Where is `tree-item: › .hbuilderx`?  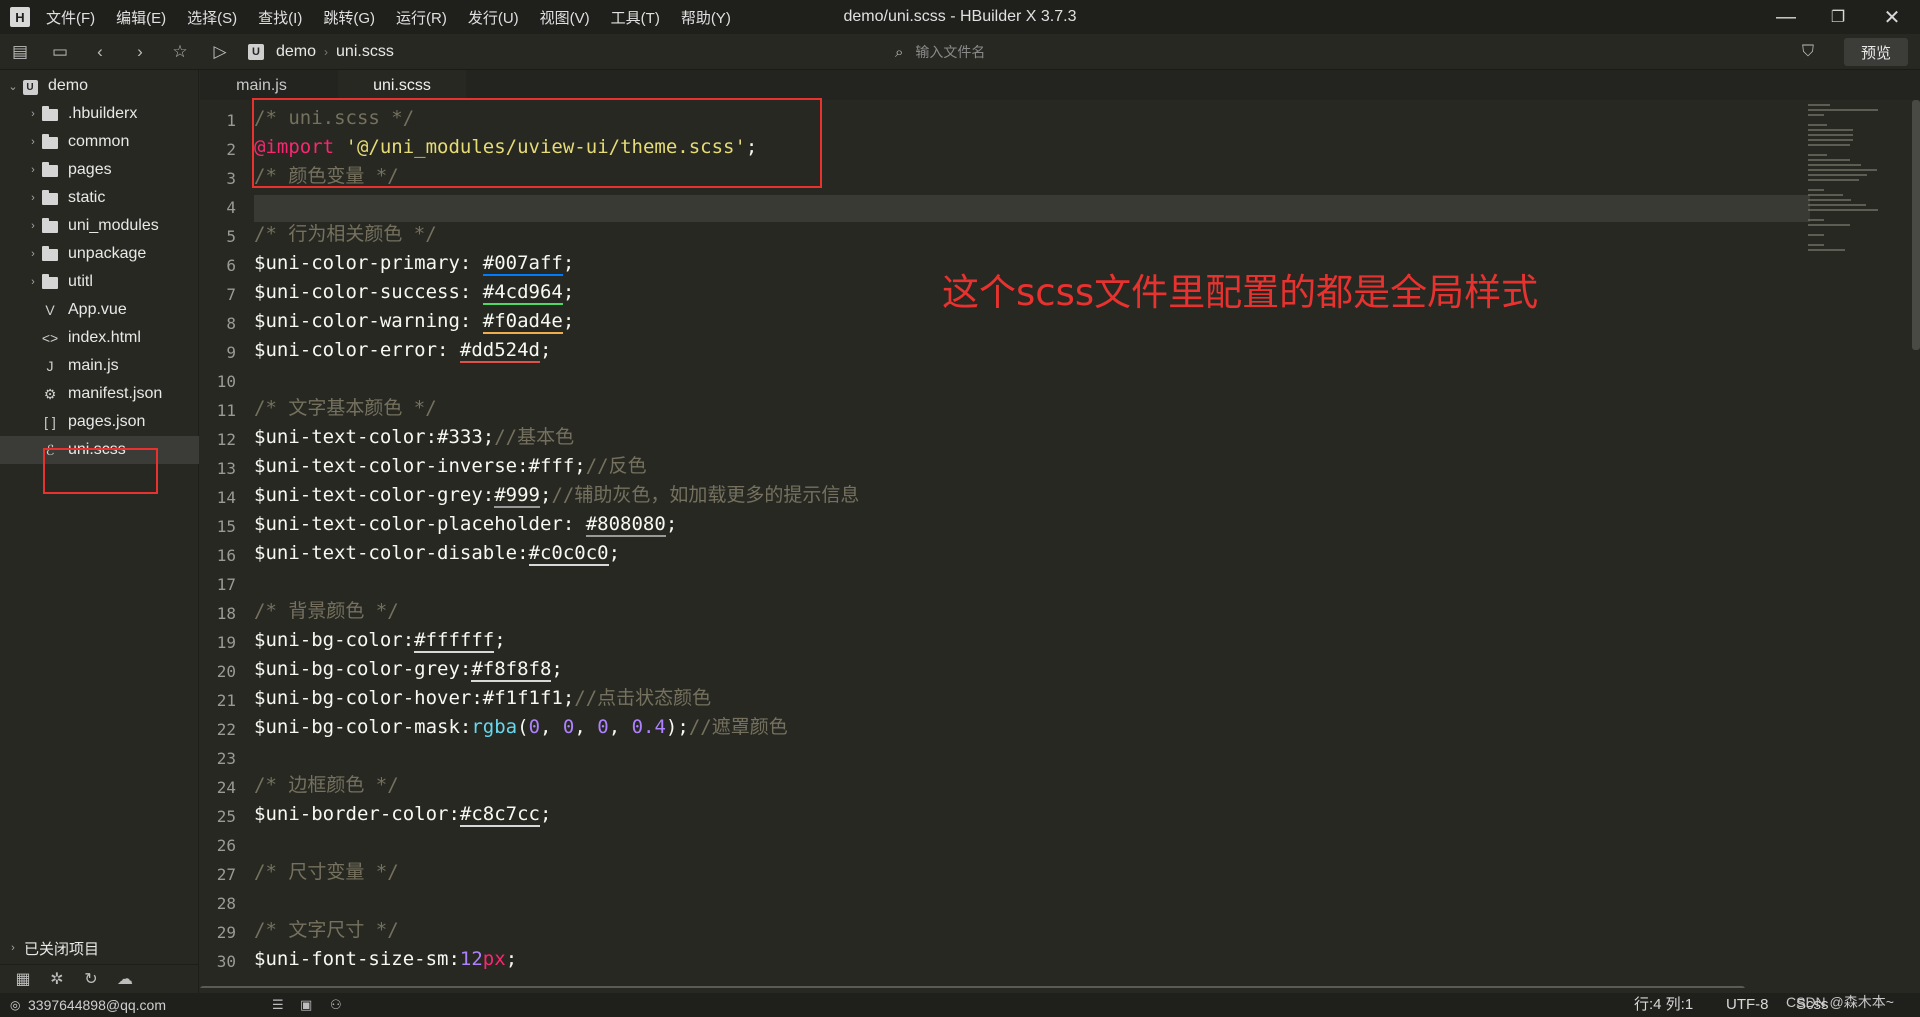
tree-item: › .hbuilderx is located at coordinates (99, 114).